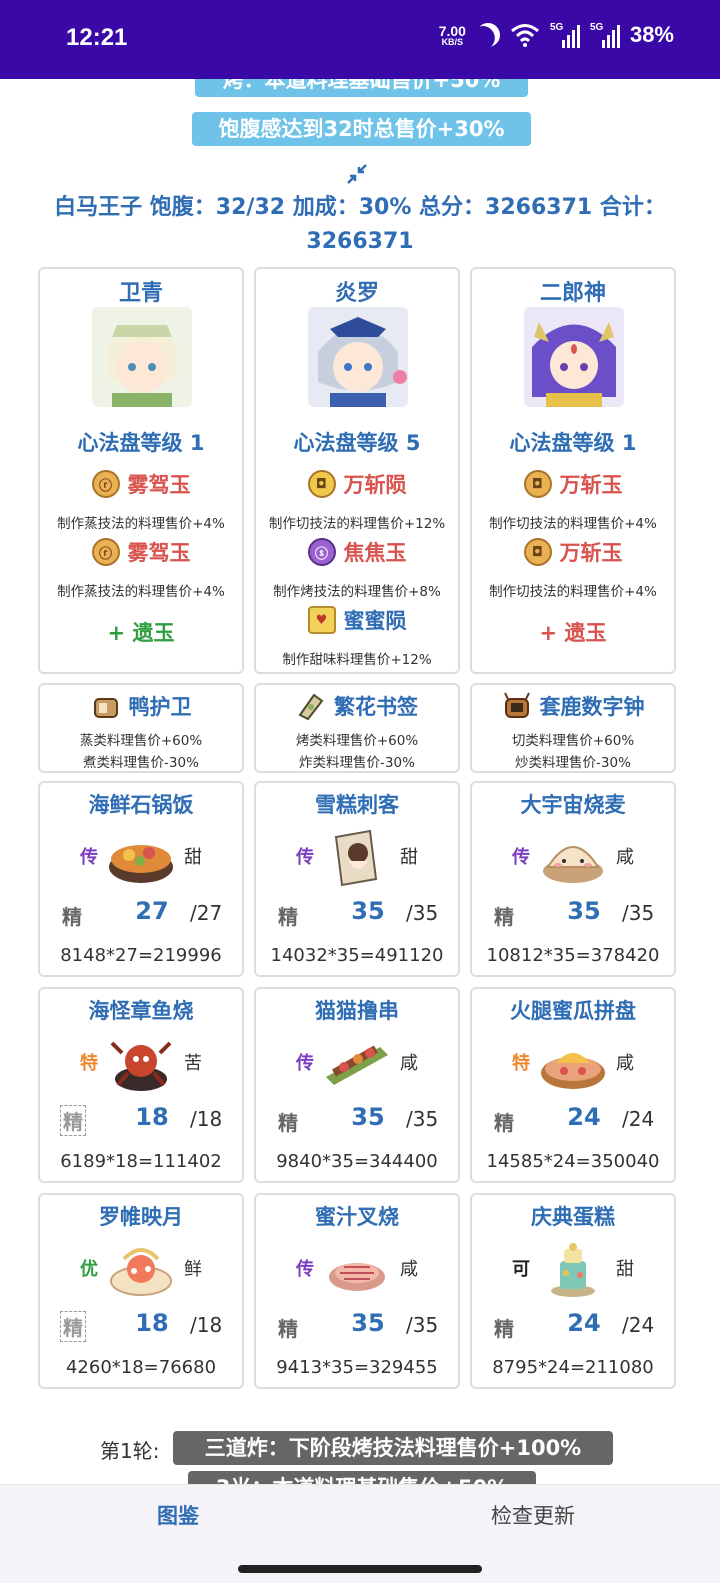 The image size is (720, 1583). What do you see at coordinates (321, 620) in the screenshot?
I see `jade-icon: ♥` at bounding box center [321, 620].